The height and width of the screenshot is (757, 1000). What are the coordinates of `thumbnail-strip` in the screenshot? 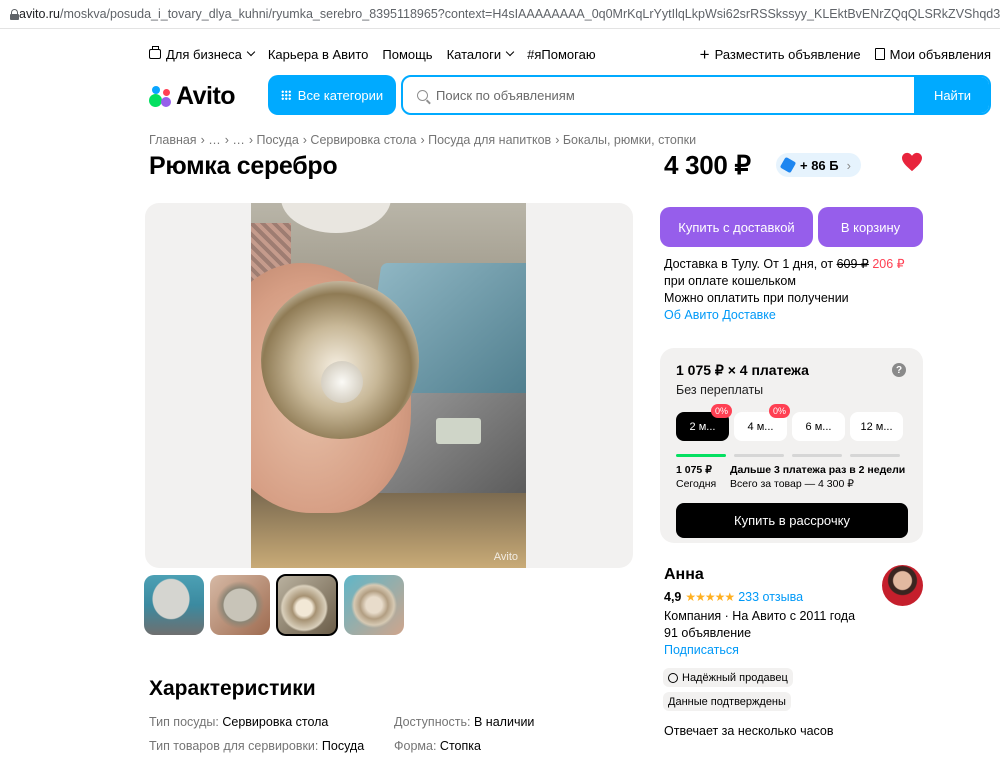 It's located at (277, 605).